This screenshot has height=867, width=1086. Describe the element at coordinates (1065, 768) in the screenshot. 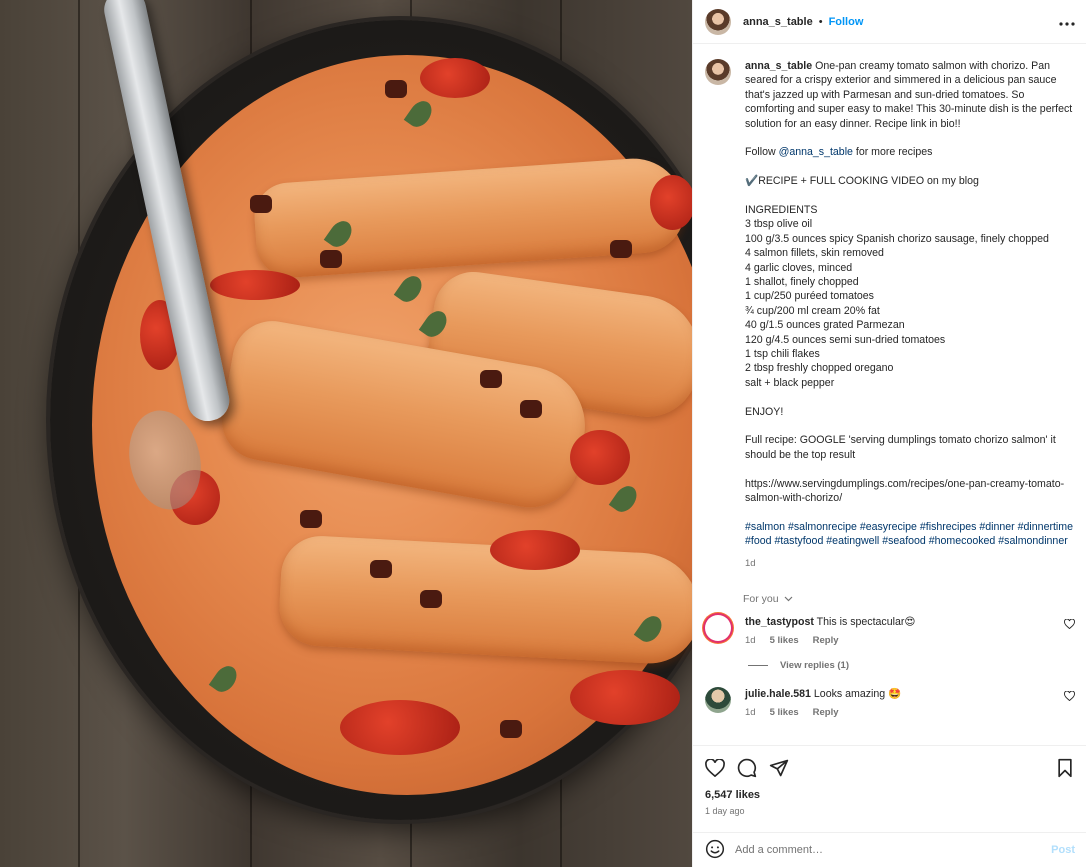

I see `bookmark-icon` at that location.